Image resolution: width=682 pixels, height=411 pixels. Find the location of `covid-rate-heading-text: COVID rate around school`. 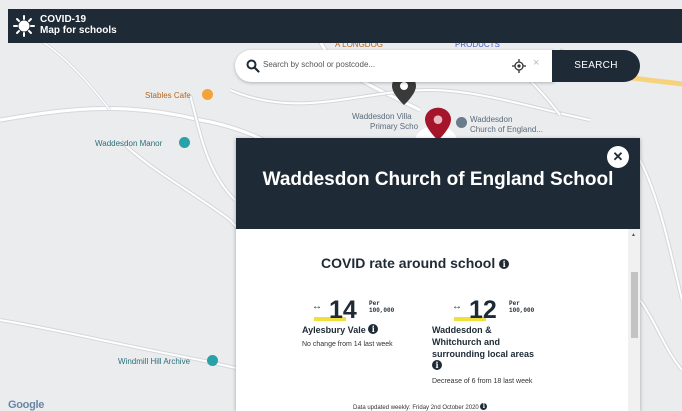

covid-rate-heading-text: COVID rate around school is located at coordinates (408, 263).